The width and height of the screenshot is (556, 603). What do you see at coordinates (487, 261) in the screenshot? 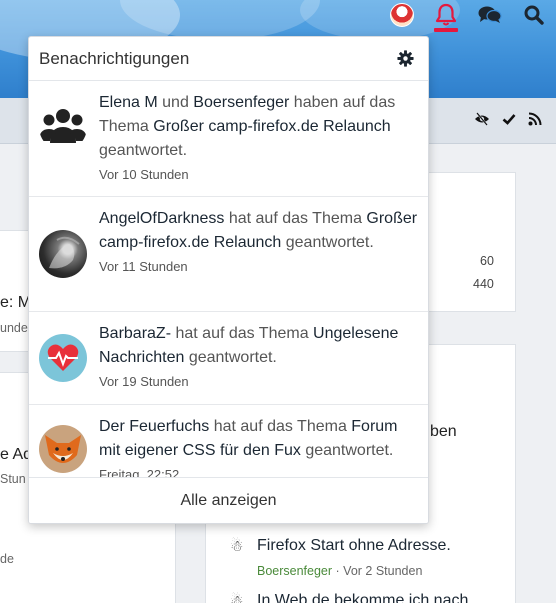
I see `stat-value: 60` at bounding box center [487, 261].